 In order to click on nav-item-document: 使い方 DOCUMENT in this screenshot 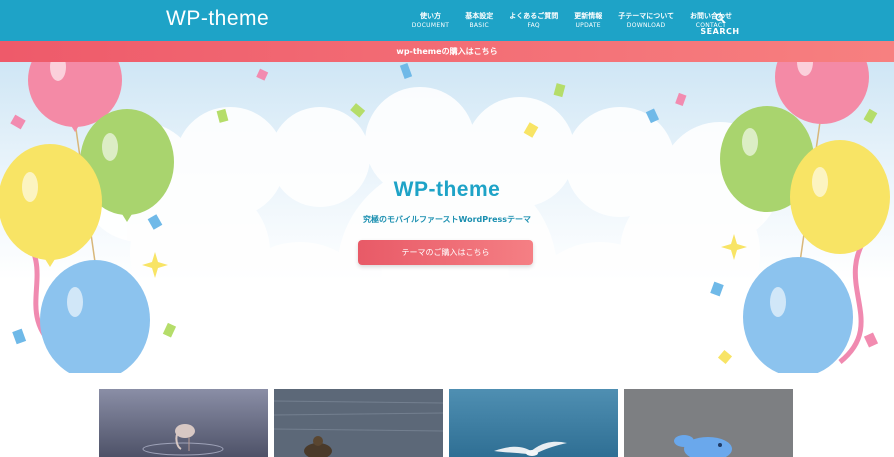, I will do `click(430, 20)`.